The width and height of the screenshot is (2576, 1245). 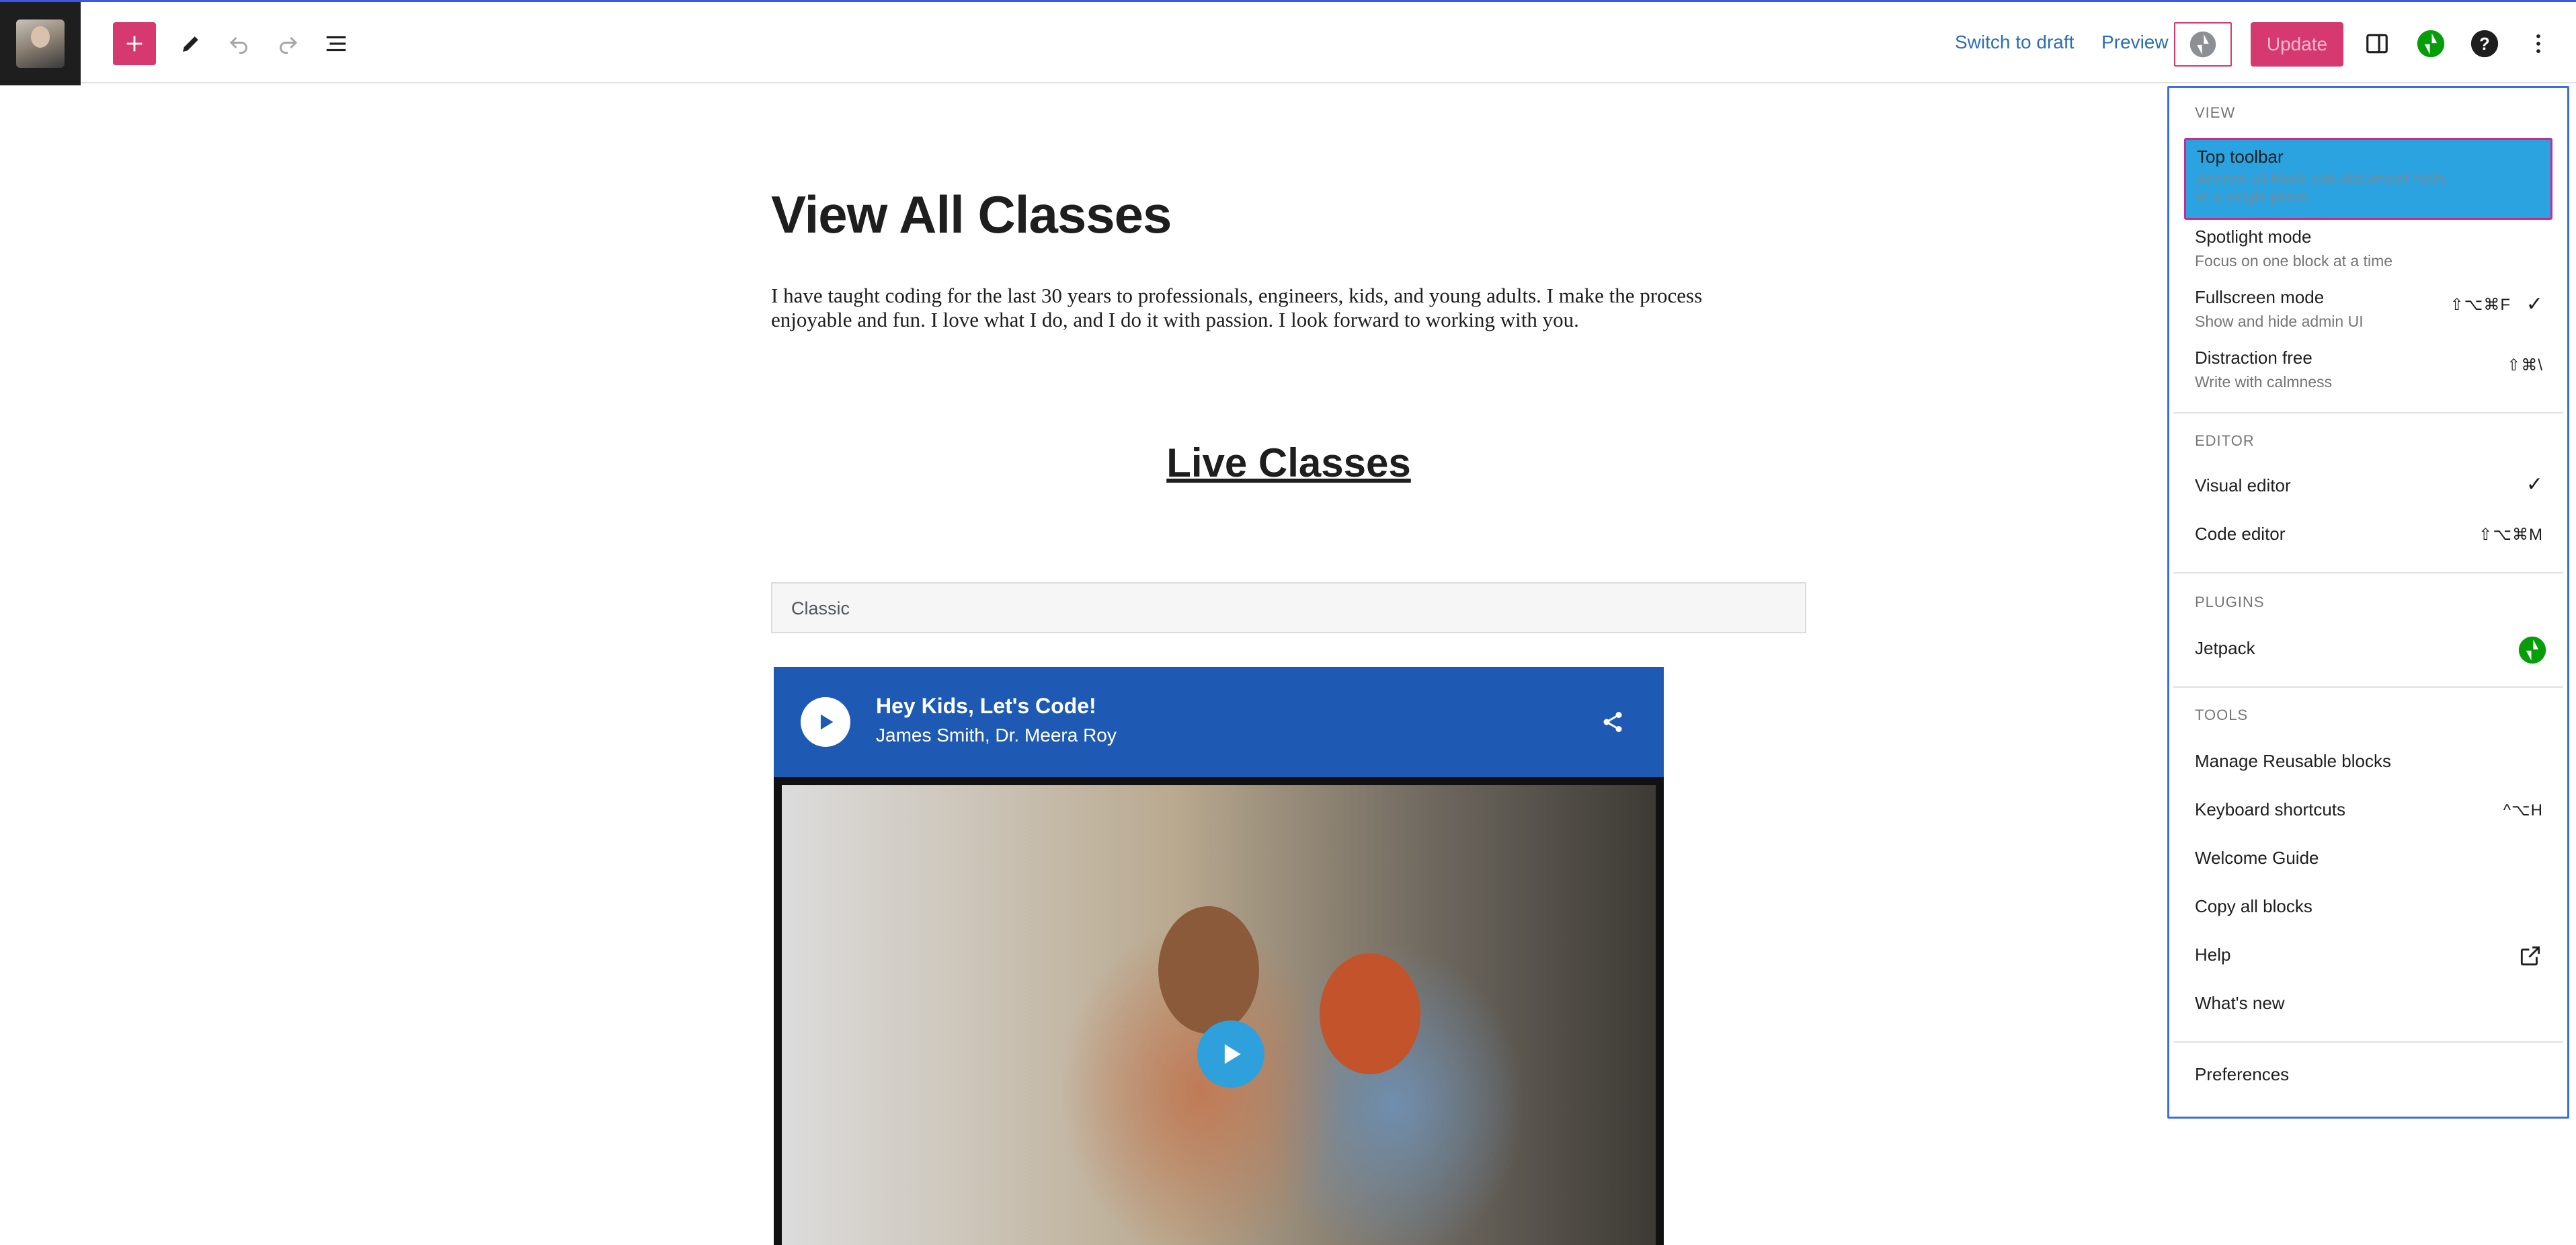 I want to click on plus-icon, so click(x=134, y=44).